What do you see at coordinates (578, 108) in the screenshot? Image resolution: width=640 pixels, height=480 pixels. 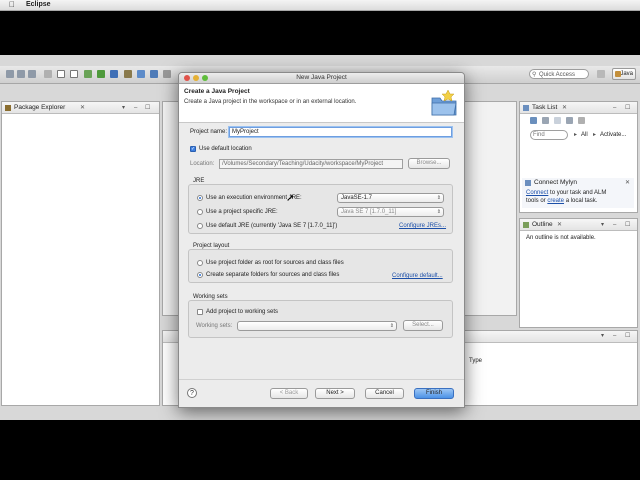 I see `task-list-tab: Task List ✕ – ☐` at bounding box center [578, 108].